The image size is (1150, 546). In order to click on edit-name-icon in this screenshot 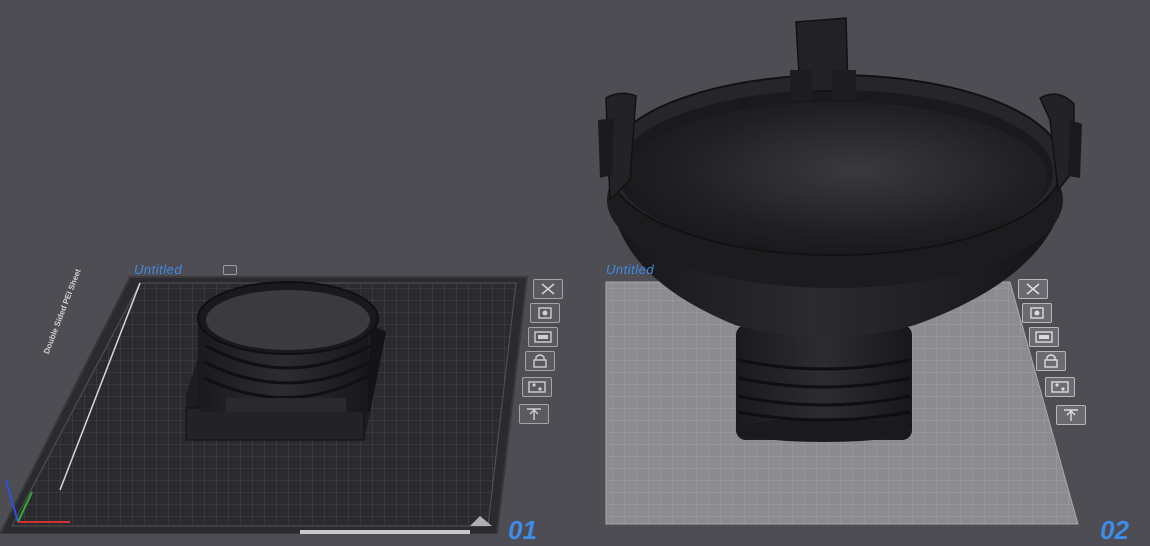, I will do `click(230, 270)`.